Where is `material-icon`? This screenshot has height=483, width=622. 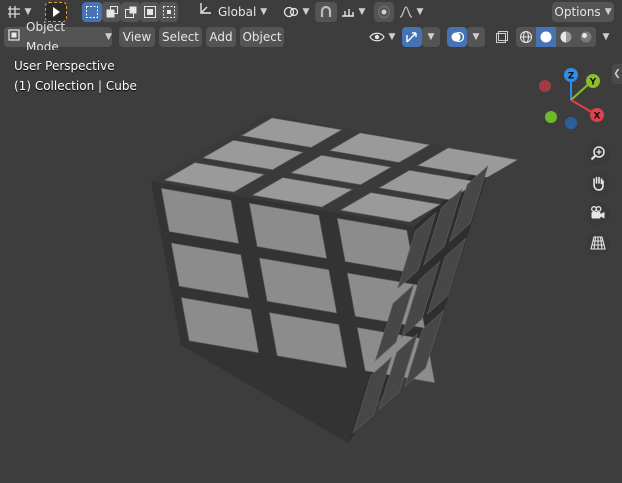
material-icon is located at coordinates (566, 37).